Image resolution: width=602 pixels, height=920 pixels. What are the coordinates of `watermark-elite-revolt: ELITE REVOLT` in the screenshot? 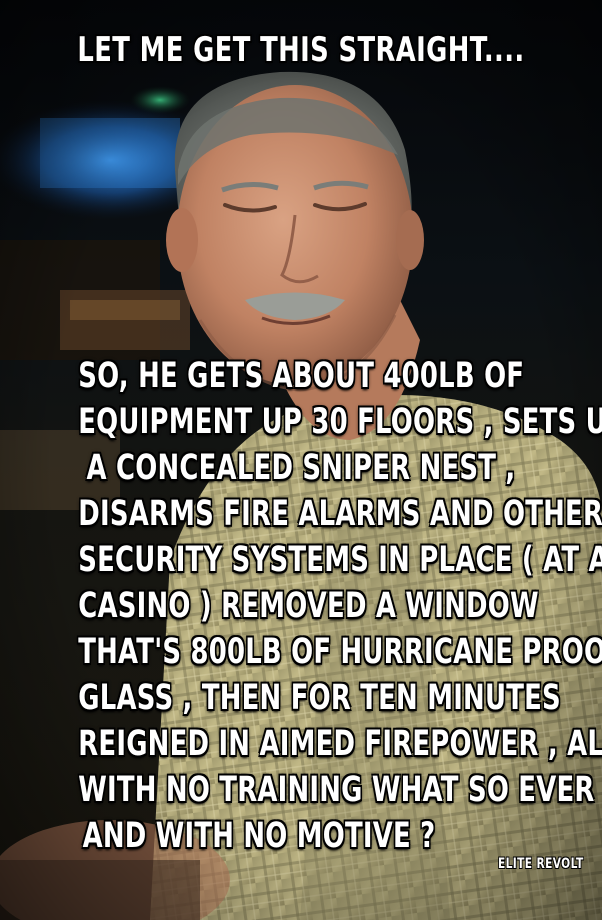 It's located at (541, 864).